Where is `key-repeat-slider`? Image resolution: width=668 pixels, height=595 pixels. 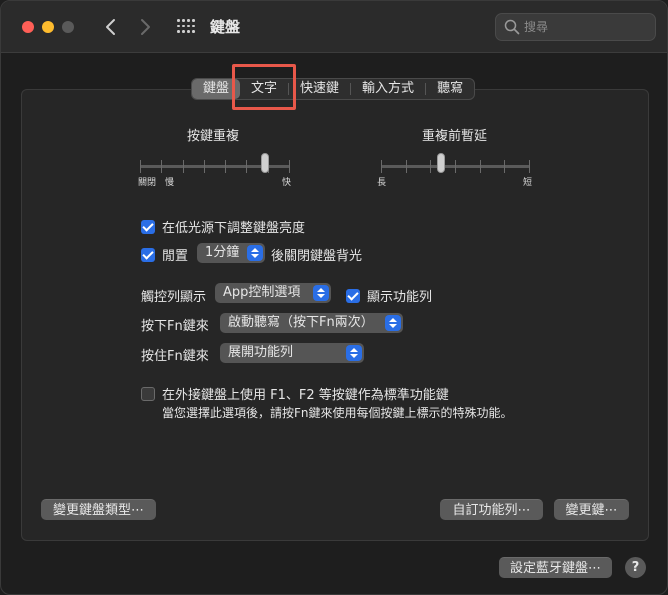 key-repeat-slider is located at coordinates (215, 173).